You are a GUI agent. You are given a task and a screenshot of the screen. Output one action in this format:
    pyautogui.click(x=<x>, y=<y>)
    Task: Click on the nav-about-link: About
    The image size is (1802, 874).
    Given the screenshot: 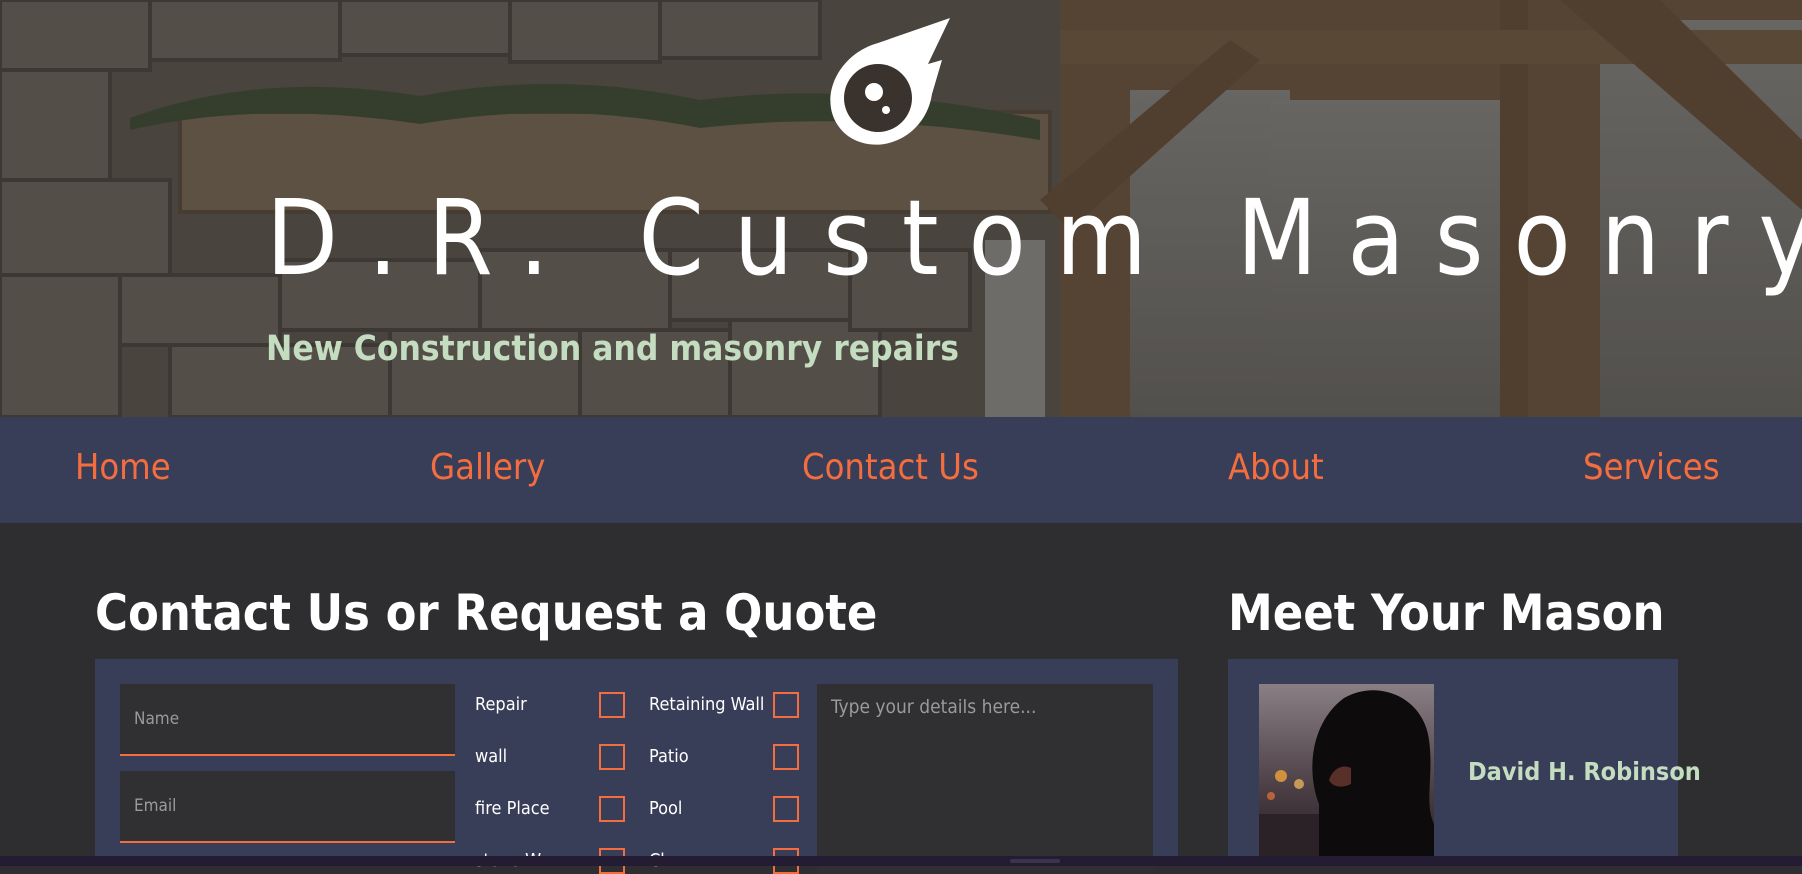 What is the action you would take?
    pyautogui.click(x=1276, y=468)
    